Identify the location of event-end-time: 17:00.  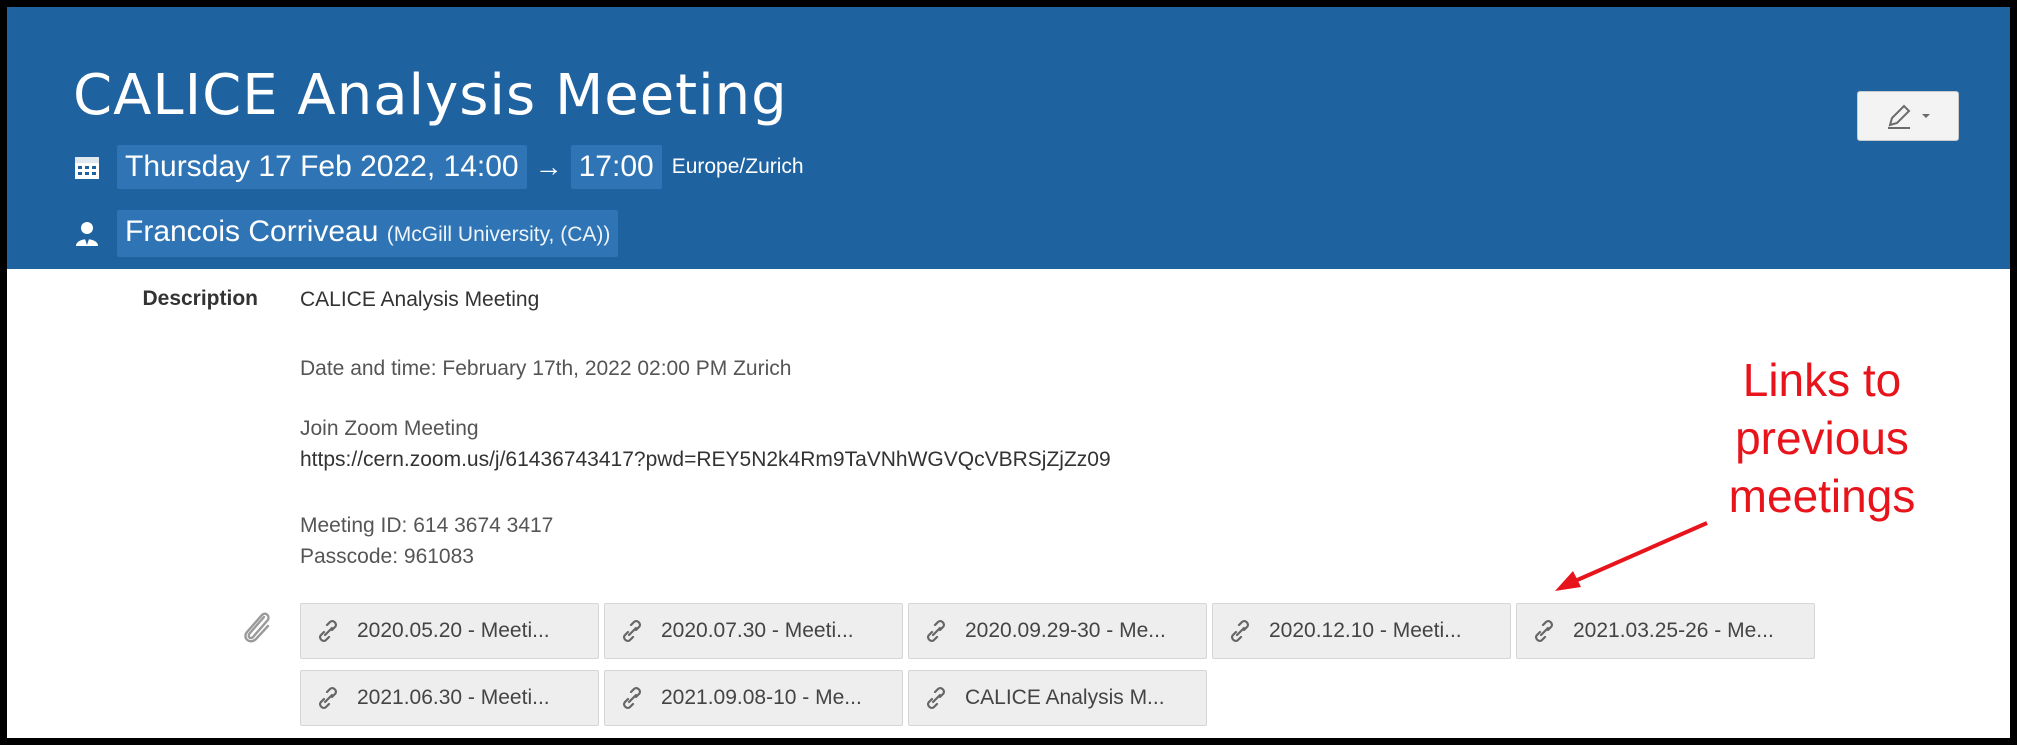
(616, 167).